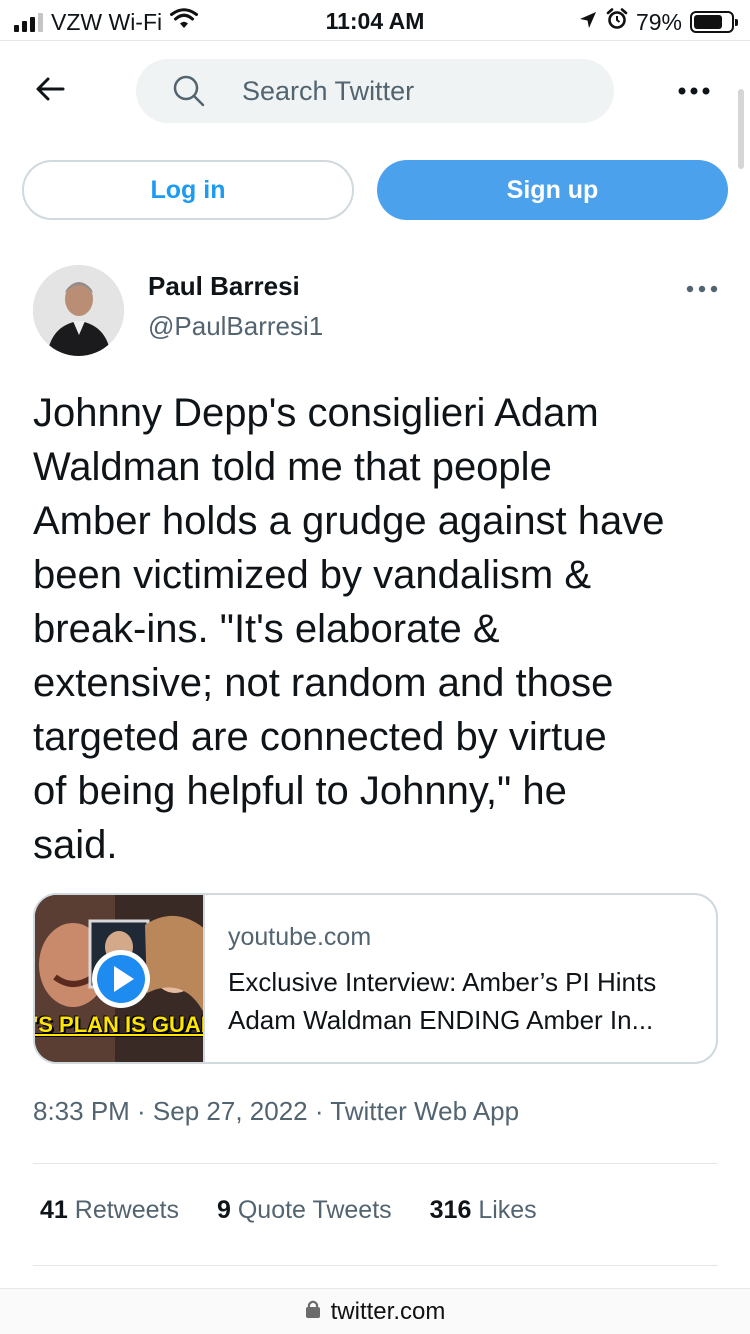 This screenshot has height=1334, width=750. I want to click on tweet-timestamp: 8:33 PM · Sep 27, 2022 · Twitter Web App, so click(276, 1111).